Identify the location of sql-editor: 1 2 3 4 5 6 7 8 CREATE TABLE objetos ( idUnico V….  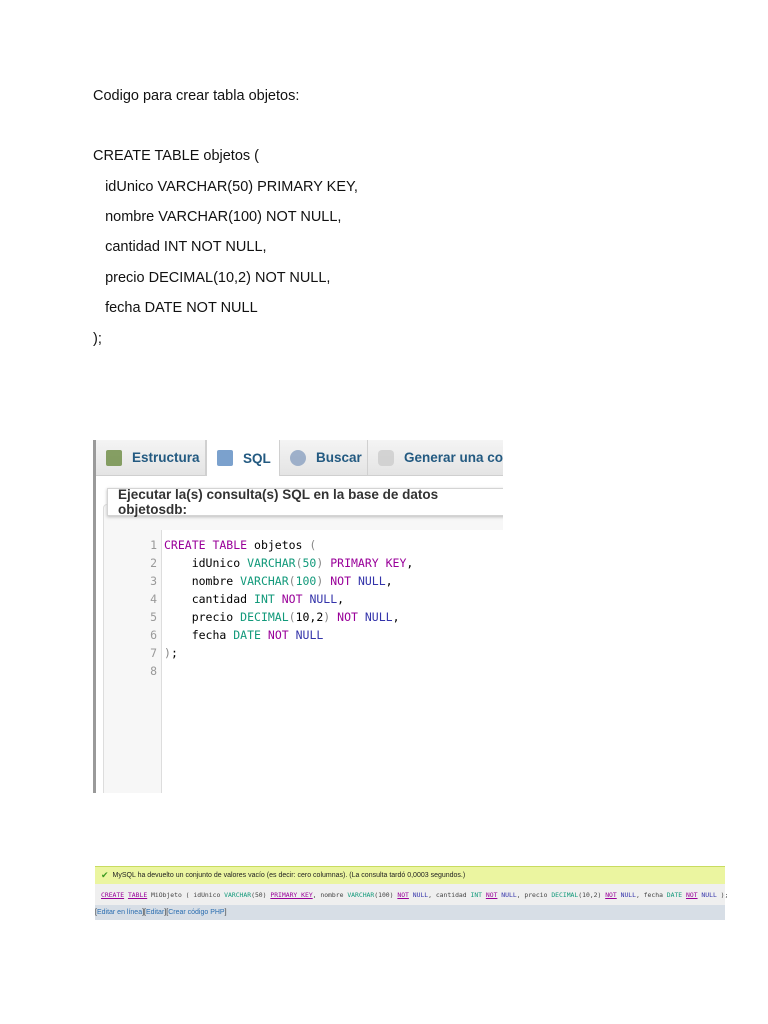
(310, 661).